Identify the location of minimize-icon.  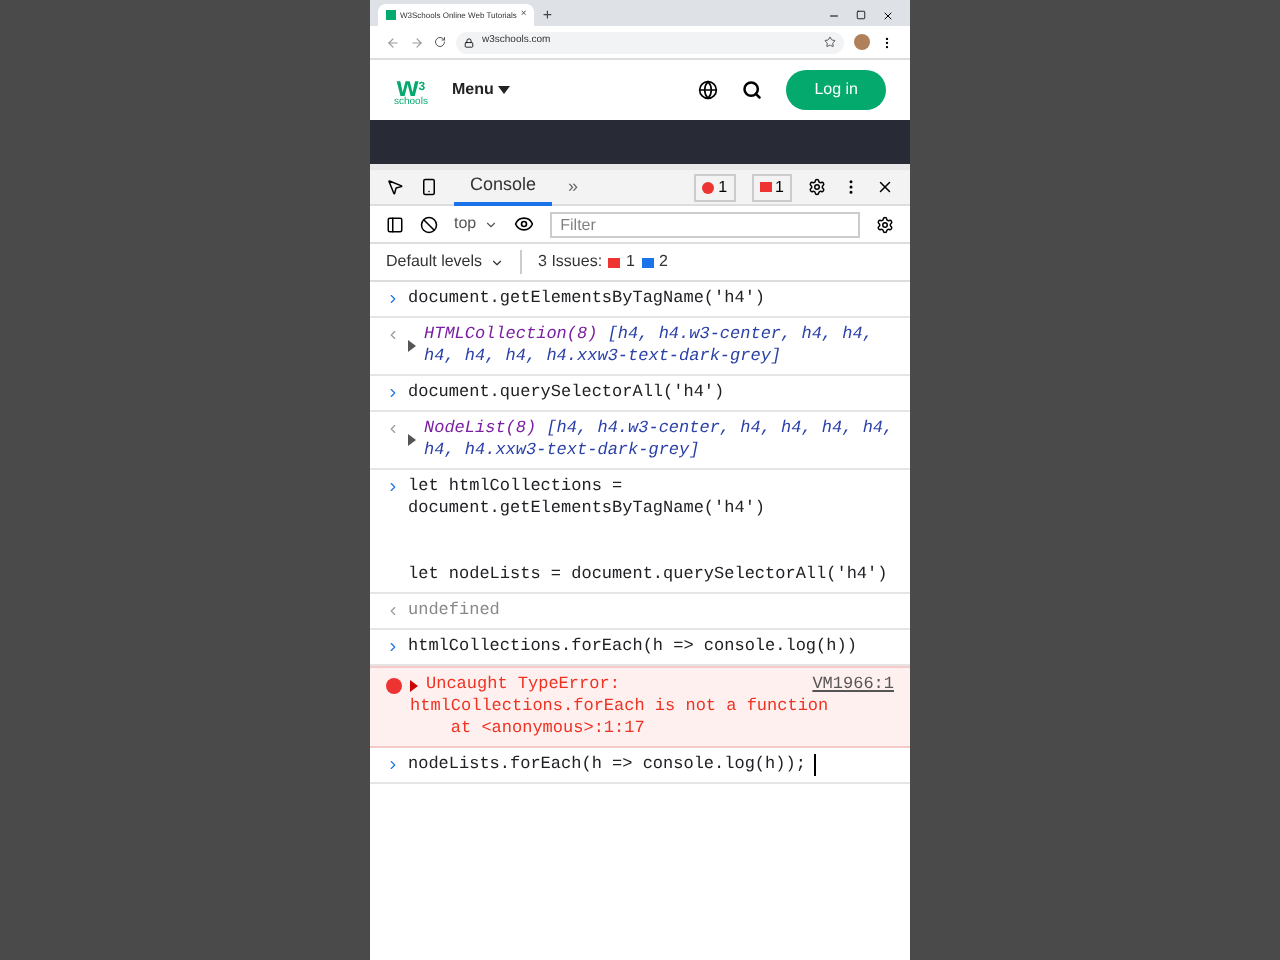
(834, 15).